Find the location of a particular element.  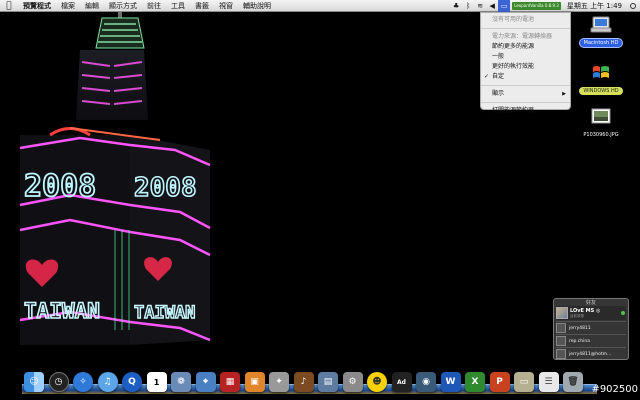

tray-badge: LeopardVanilla 0.8.9.3 is located at coordinates (536, 6).